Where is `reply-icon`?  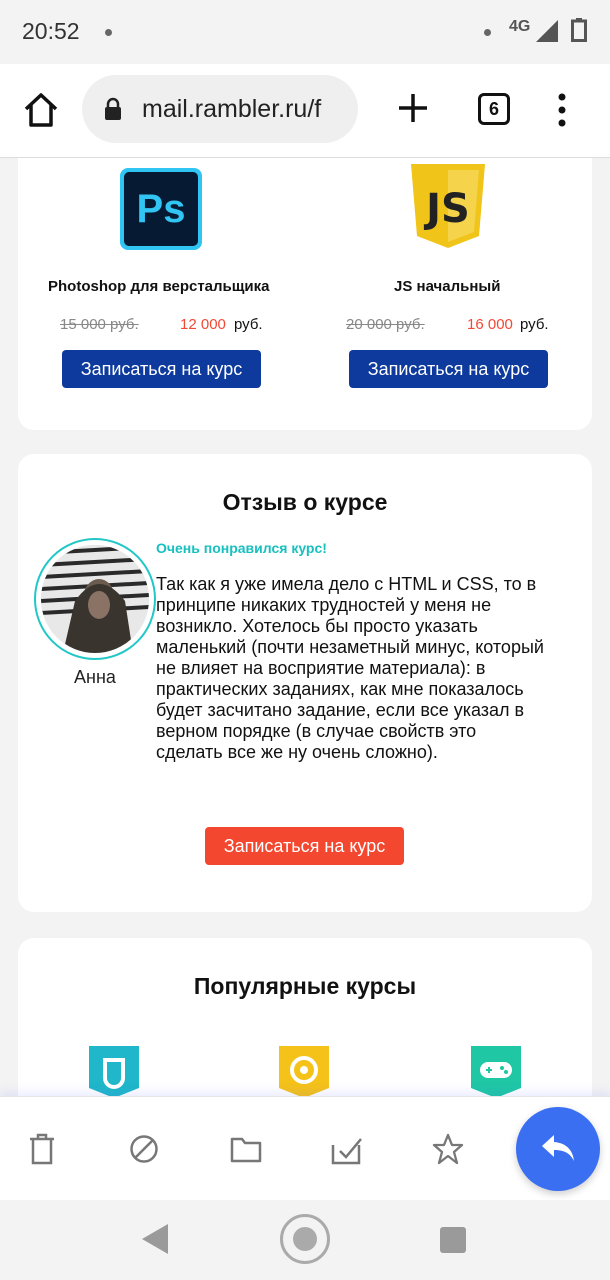
reply-icon is located at coordinates (558, 1148).